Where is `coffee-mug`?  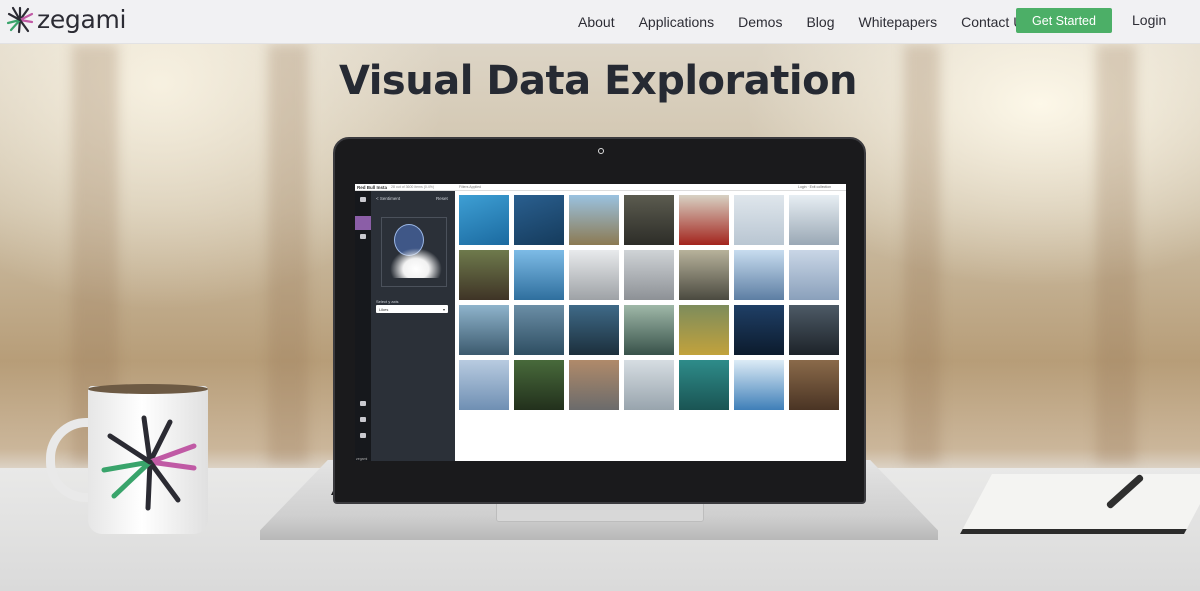
coffee-mug is located at coordinates (148, 460).